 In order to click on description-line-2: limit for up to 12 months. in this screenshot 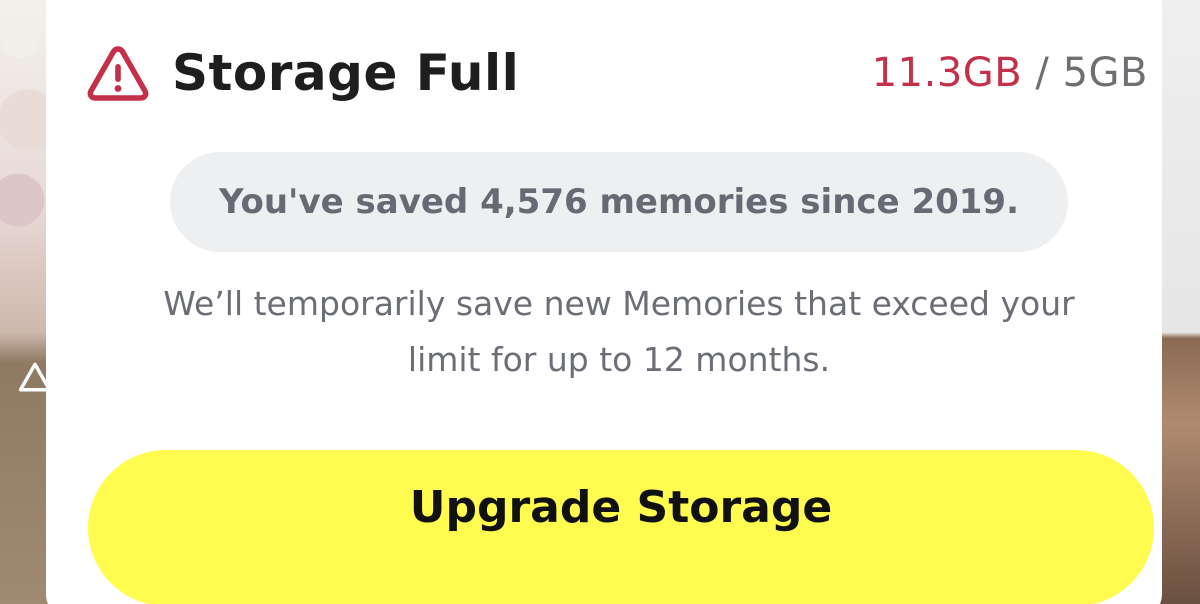, I will do `click(619, 359)`.